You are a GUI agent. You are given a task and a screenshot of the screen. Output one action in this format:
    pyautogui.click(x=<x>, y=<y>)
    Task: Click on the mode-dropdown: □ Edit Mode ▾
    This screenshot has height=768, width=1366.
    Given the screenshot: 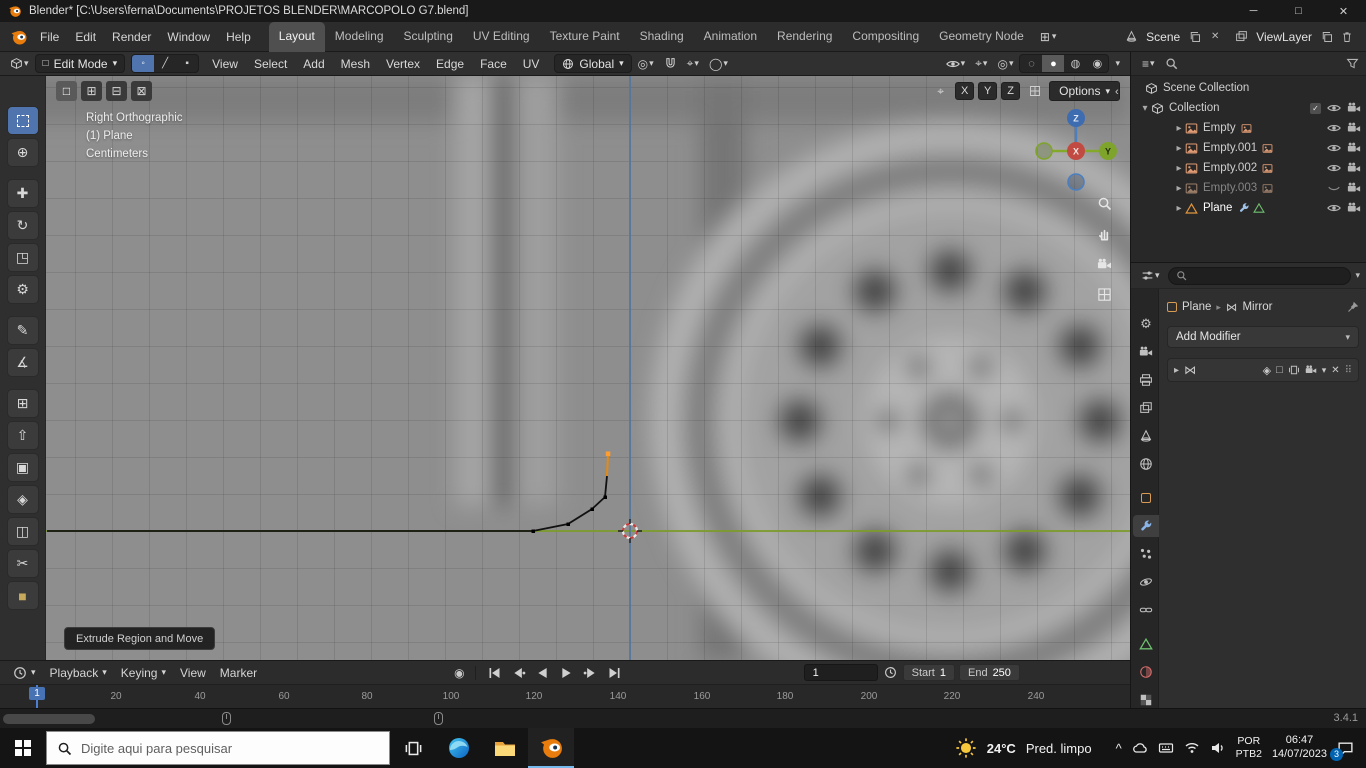 What is the action you would take?
    pyautogui.click(x=80, y=63)
    